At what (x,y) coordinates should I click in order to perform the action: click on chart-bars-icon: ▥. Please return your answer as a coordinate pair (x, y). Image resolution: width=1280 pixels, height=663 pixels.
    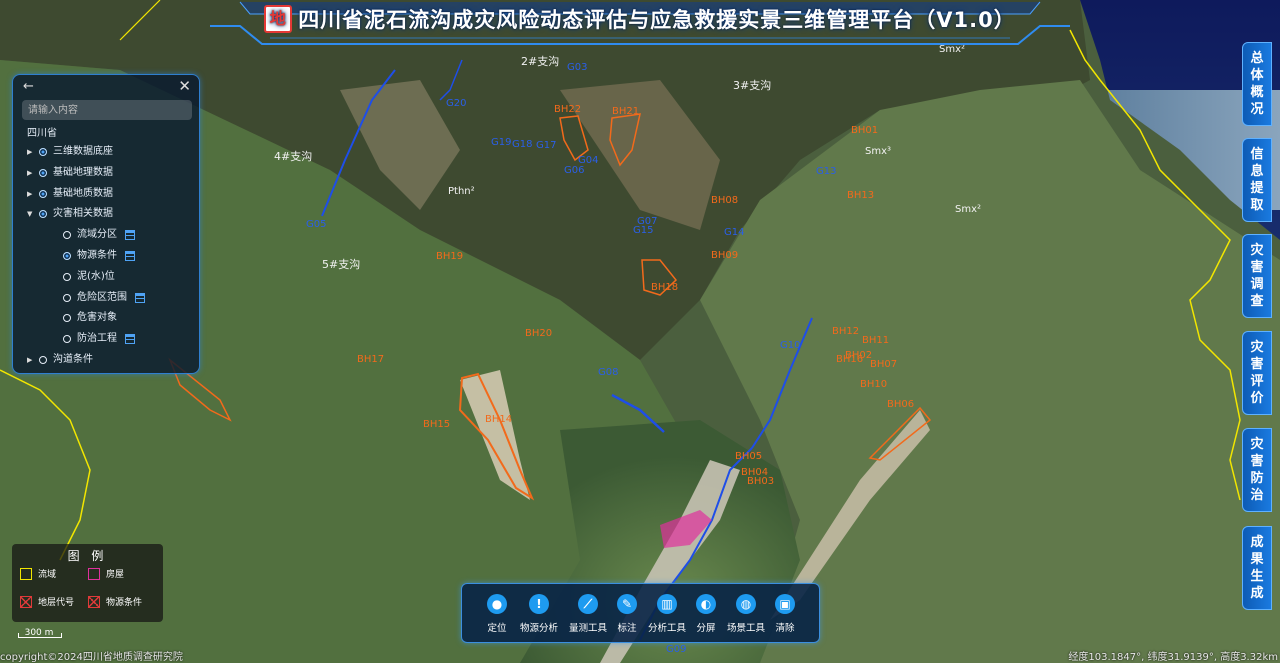
    Looking at the image, I should click on (667, 604).